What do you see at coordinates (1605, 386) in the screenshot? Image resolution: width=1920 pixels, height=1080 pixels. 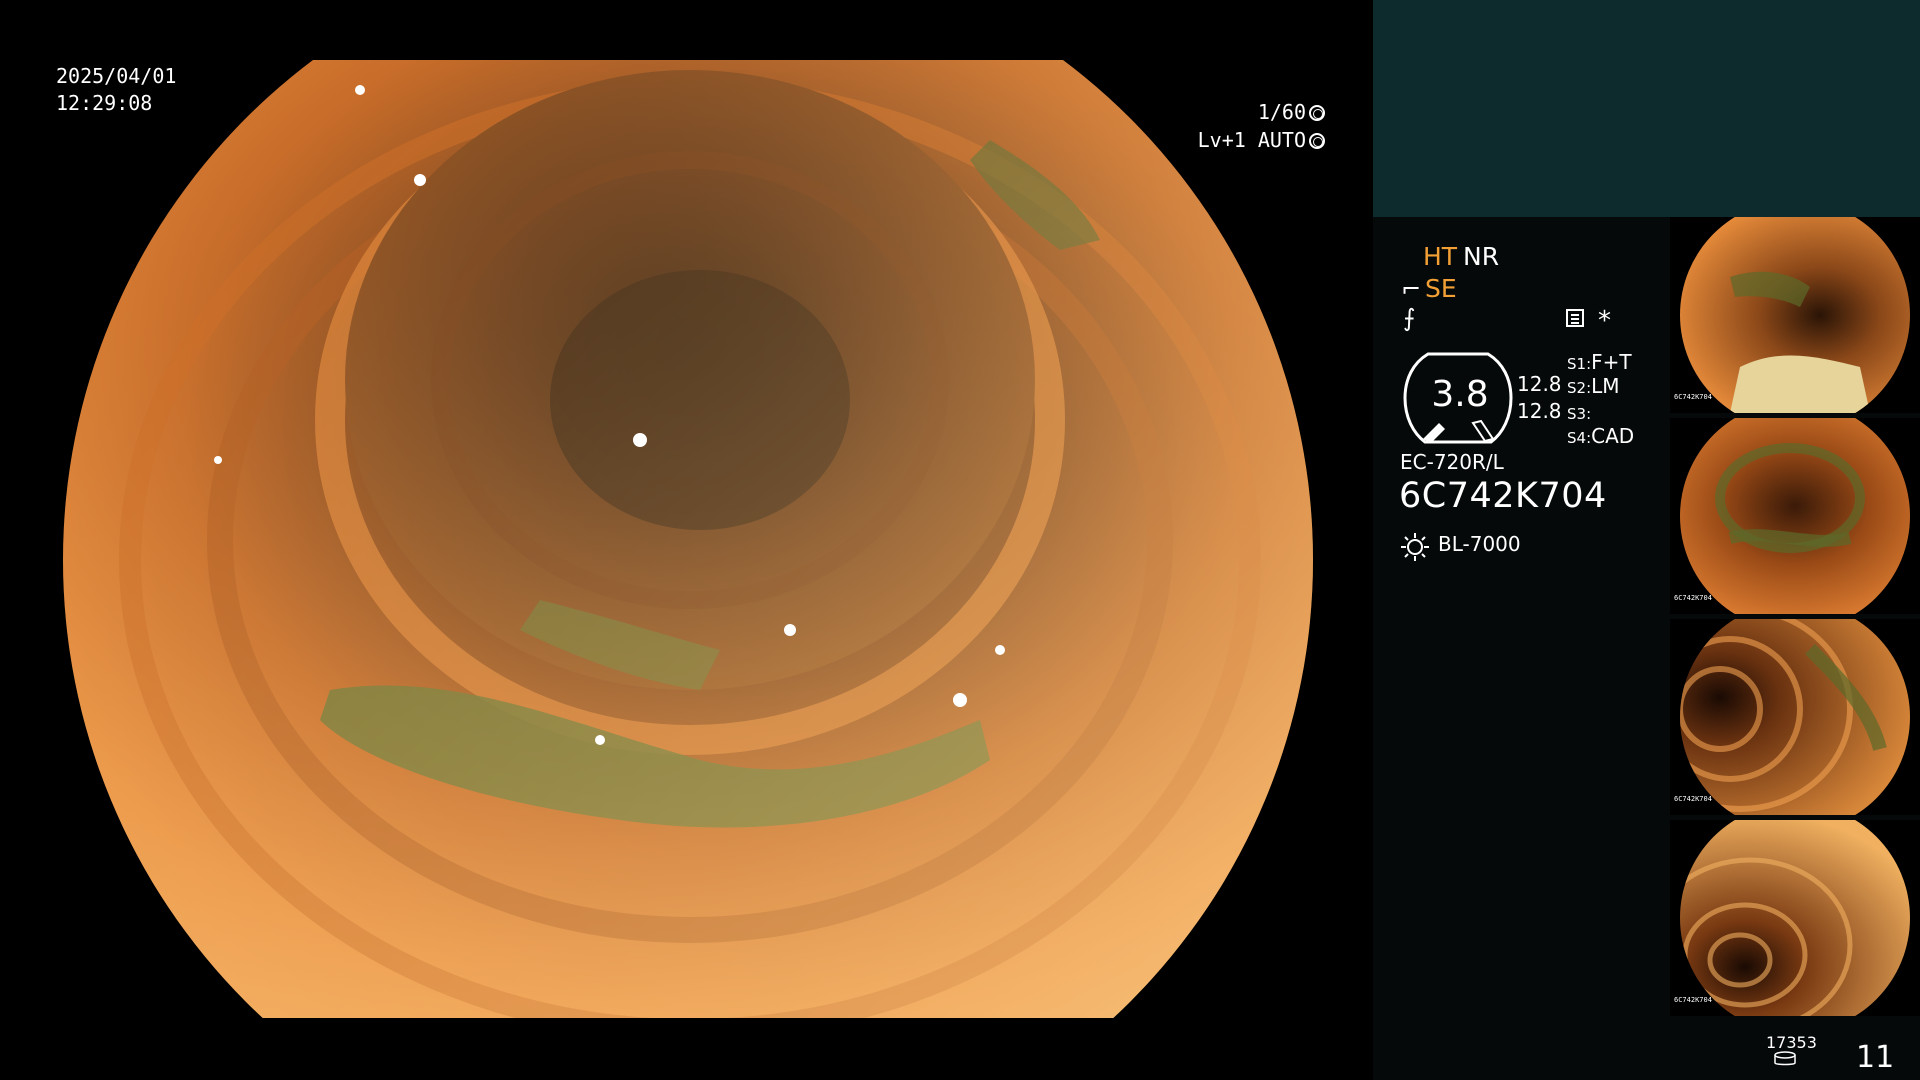 I see `slot-value: LM` at bounding box center [1605, 386].